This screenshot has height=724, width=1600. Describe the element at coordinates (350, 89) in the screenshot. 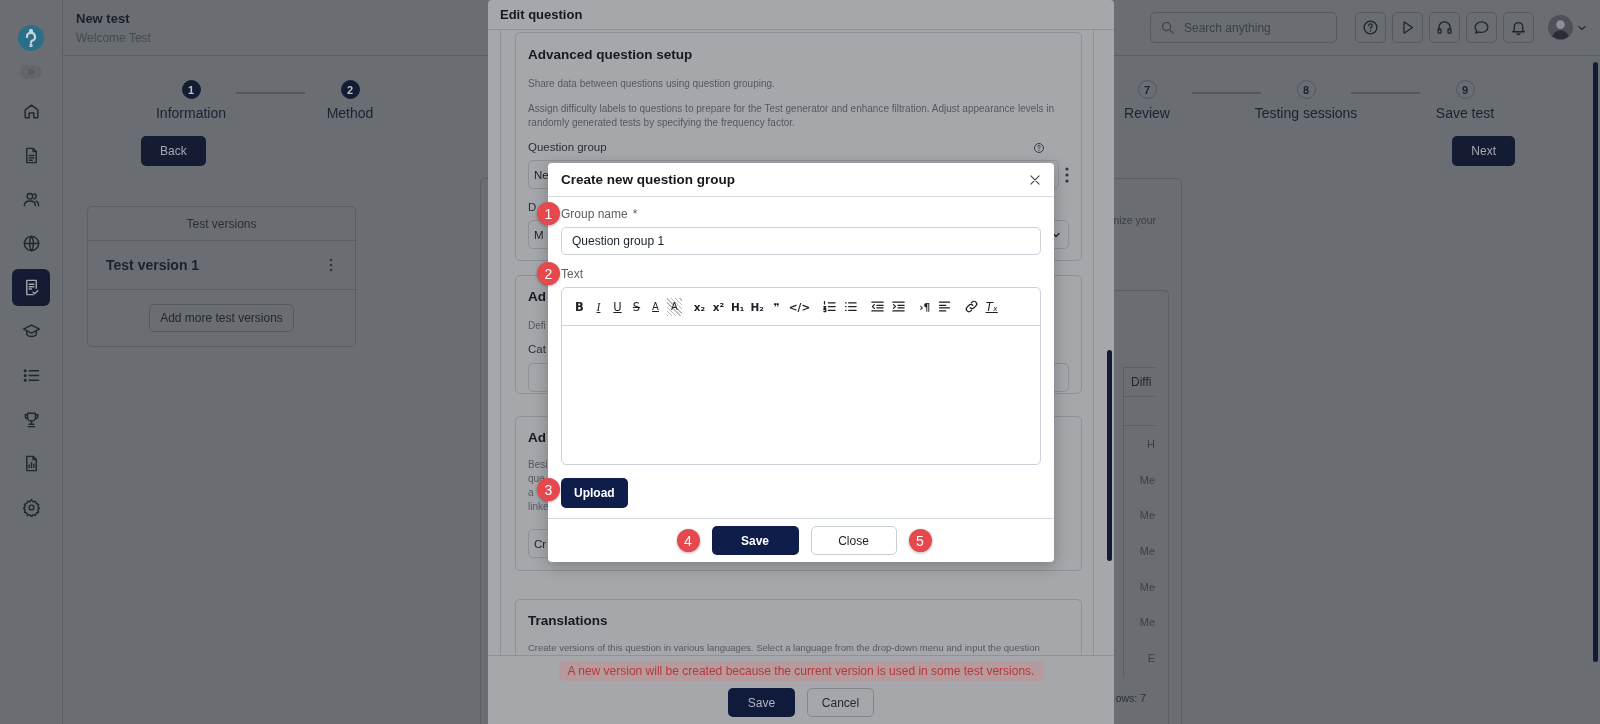

I see `step-number: 2` at that location.